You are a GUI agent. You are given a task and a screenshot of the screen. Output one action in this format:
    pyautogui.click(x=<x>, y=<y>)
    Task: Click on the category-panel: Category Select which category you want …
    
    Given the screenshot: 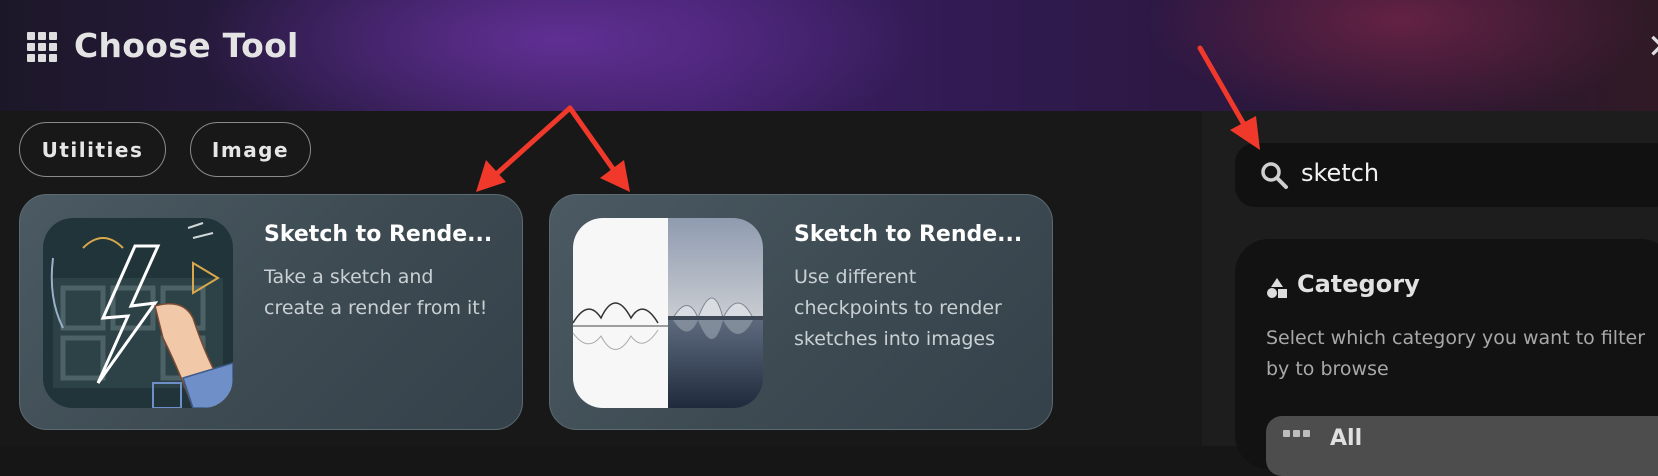 What is the action you would take?
    pyautogui.click(x=1446, y=357)
    